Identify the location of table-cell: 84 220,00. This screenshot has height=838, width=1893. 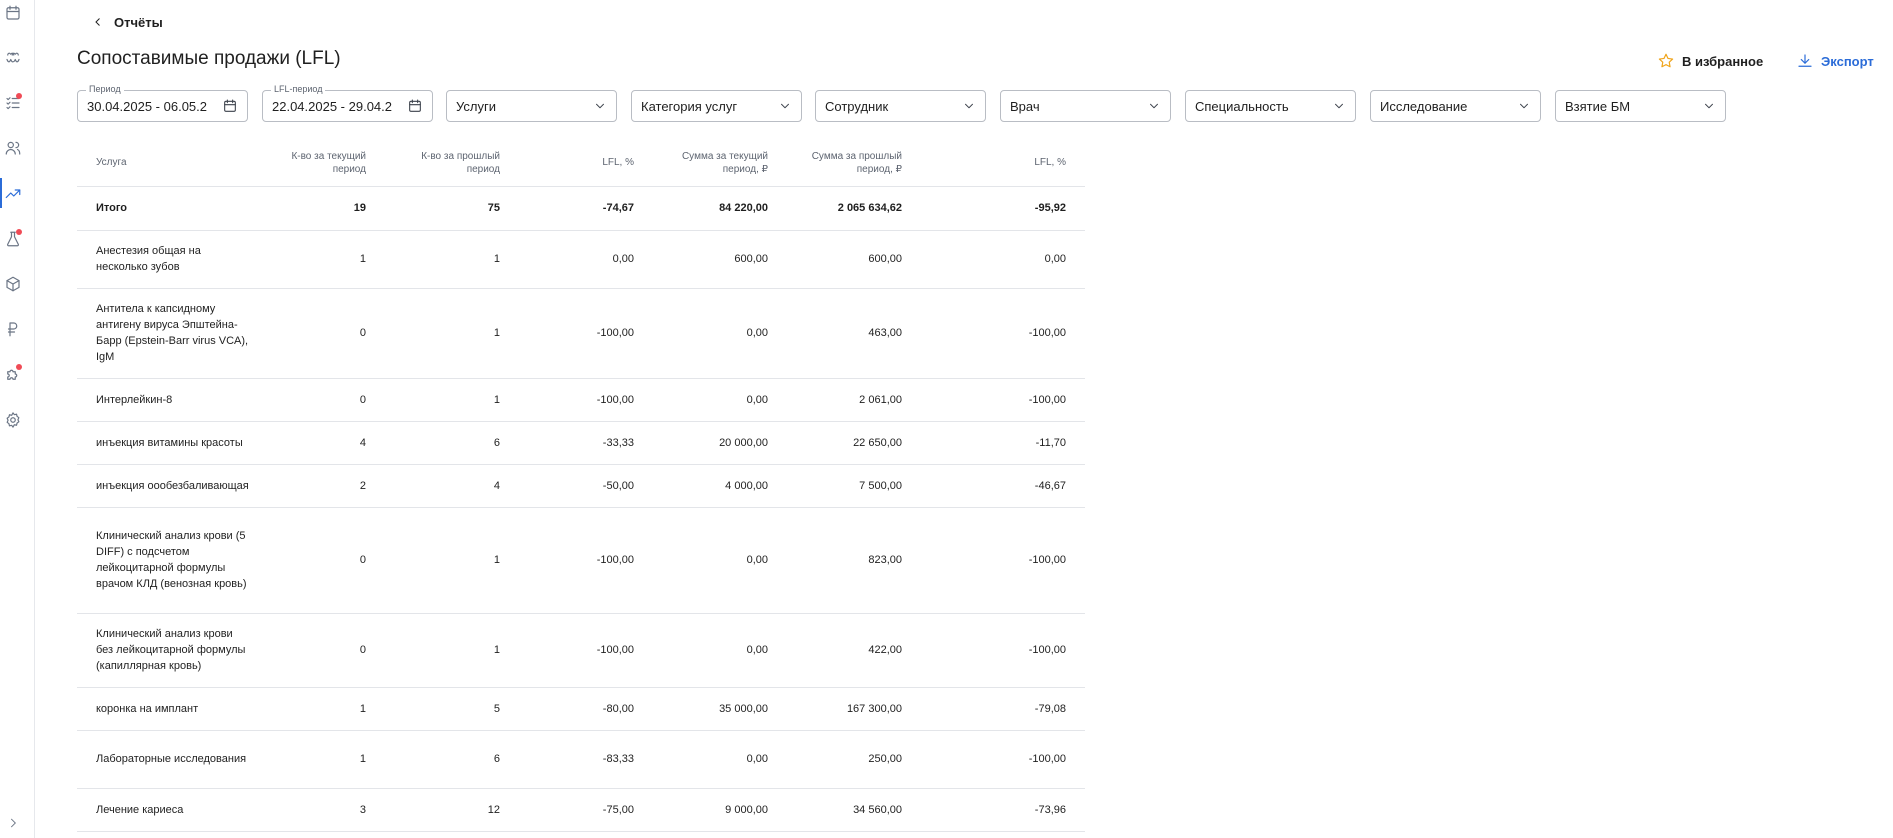
(720, 208).